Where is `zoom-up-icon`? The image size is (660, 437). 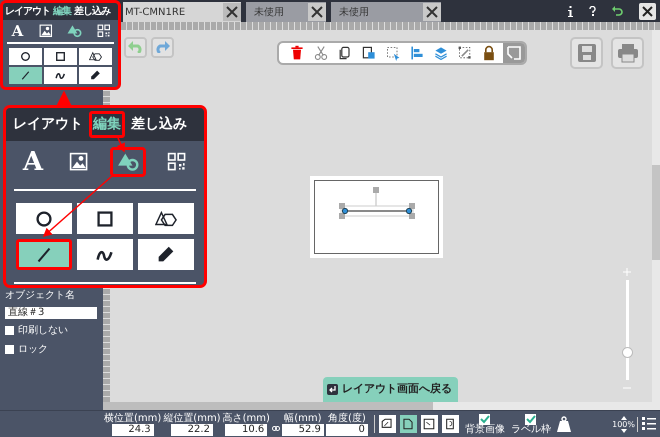 zoom-up-icon is located at coordinates (623, 418).